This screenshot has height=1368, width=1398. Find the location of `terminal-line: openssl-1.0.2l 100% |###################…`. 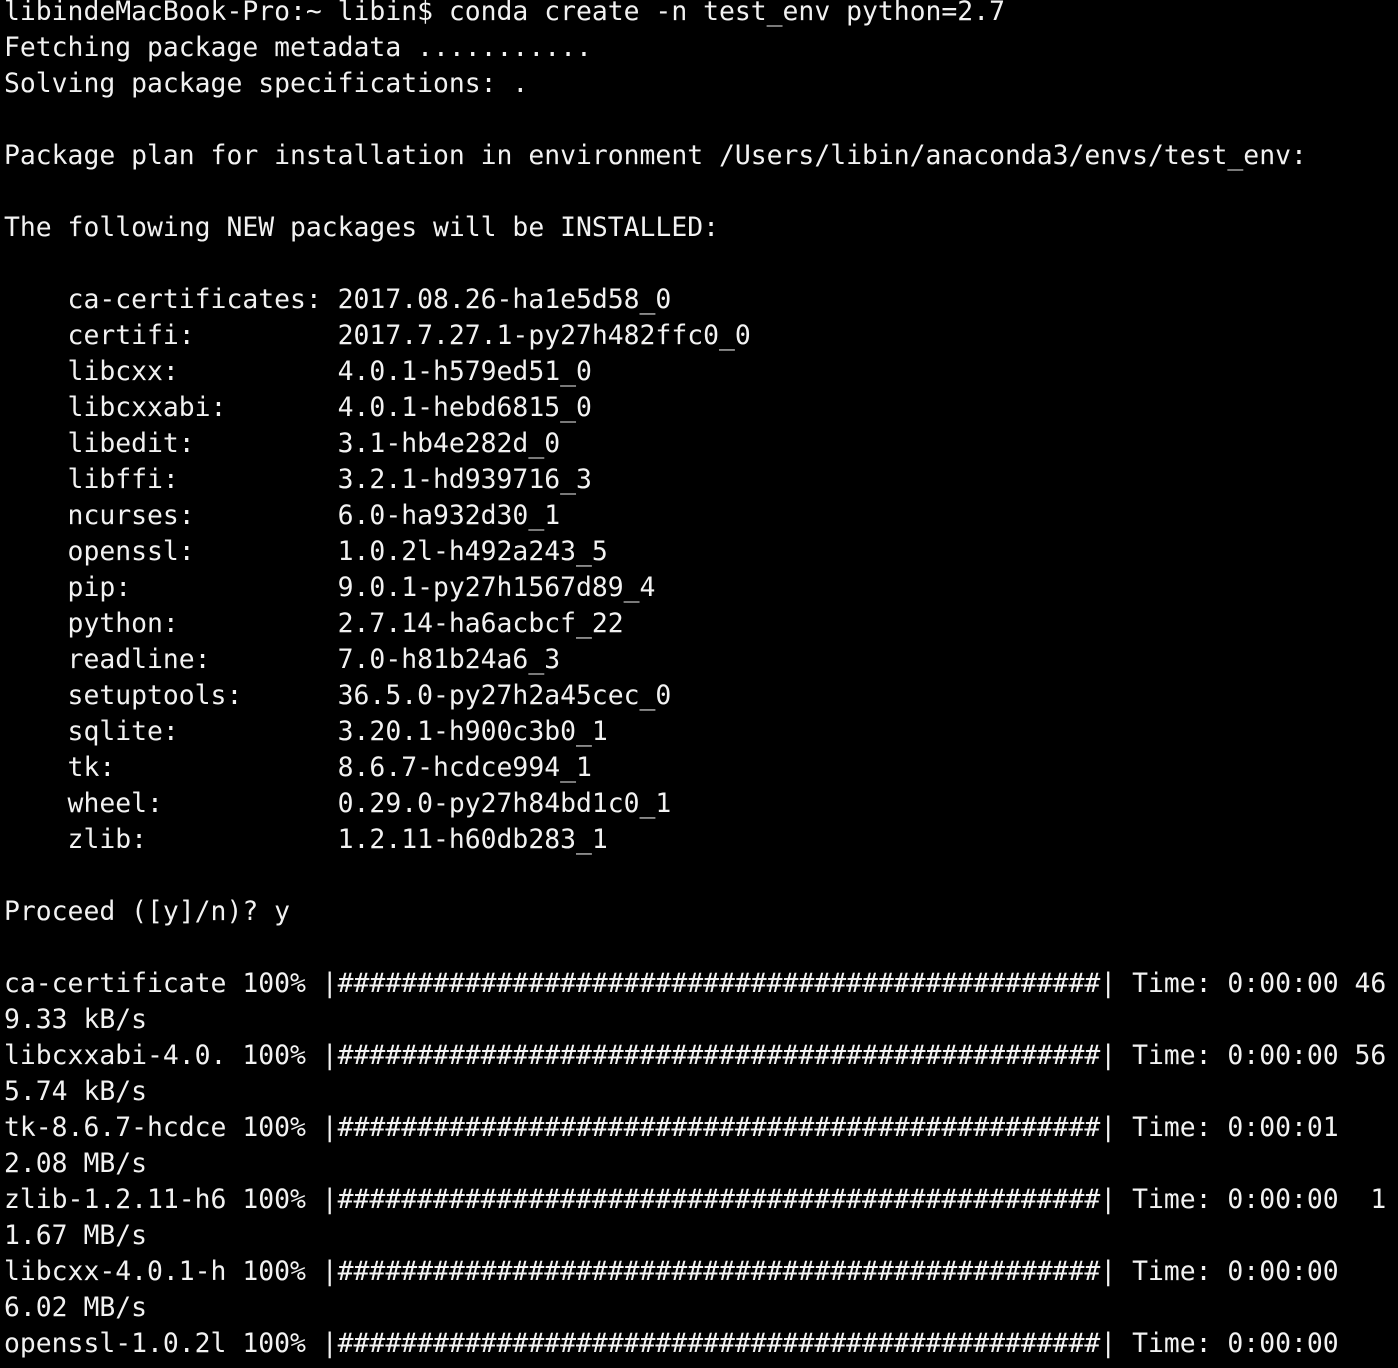

terminal-line: openssl-1.0.2l 100% |###################… is located at coordinates (671, 1343).